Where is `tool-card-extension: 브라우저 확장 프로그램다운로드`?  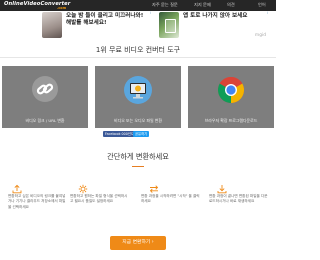 tool-card-extension: 브라우저 확장 프로그램다운로드 is located at coordinates (231, 97).